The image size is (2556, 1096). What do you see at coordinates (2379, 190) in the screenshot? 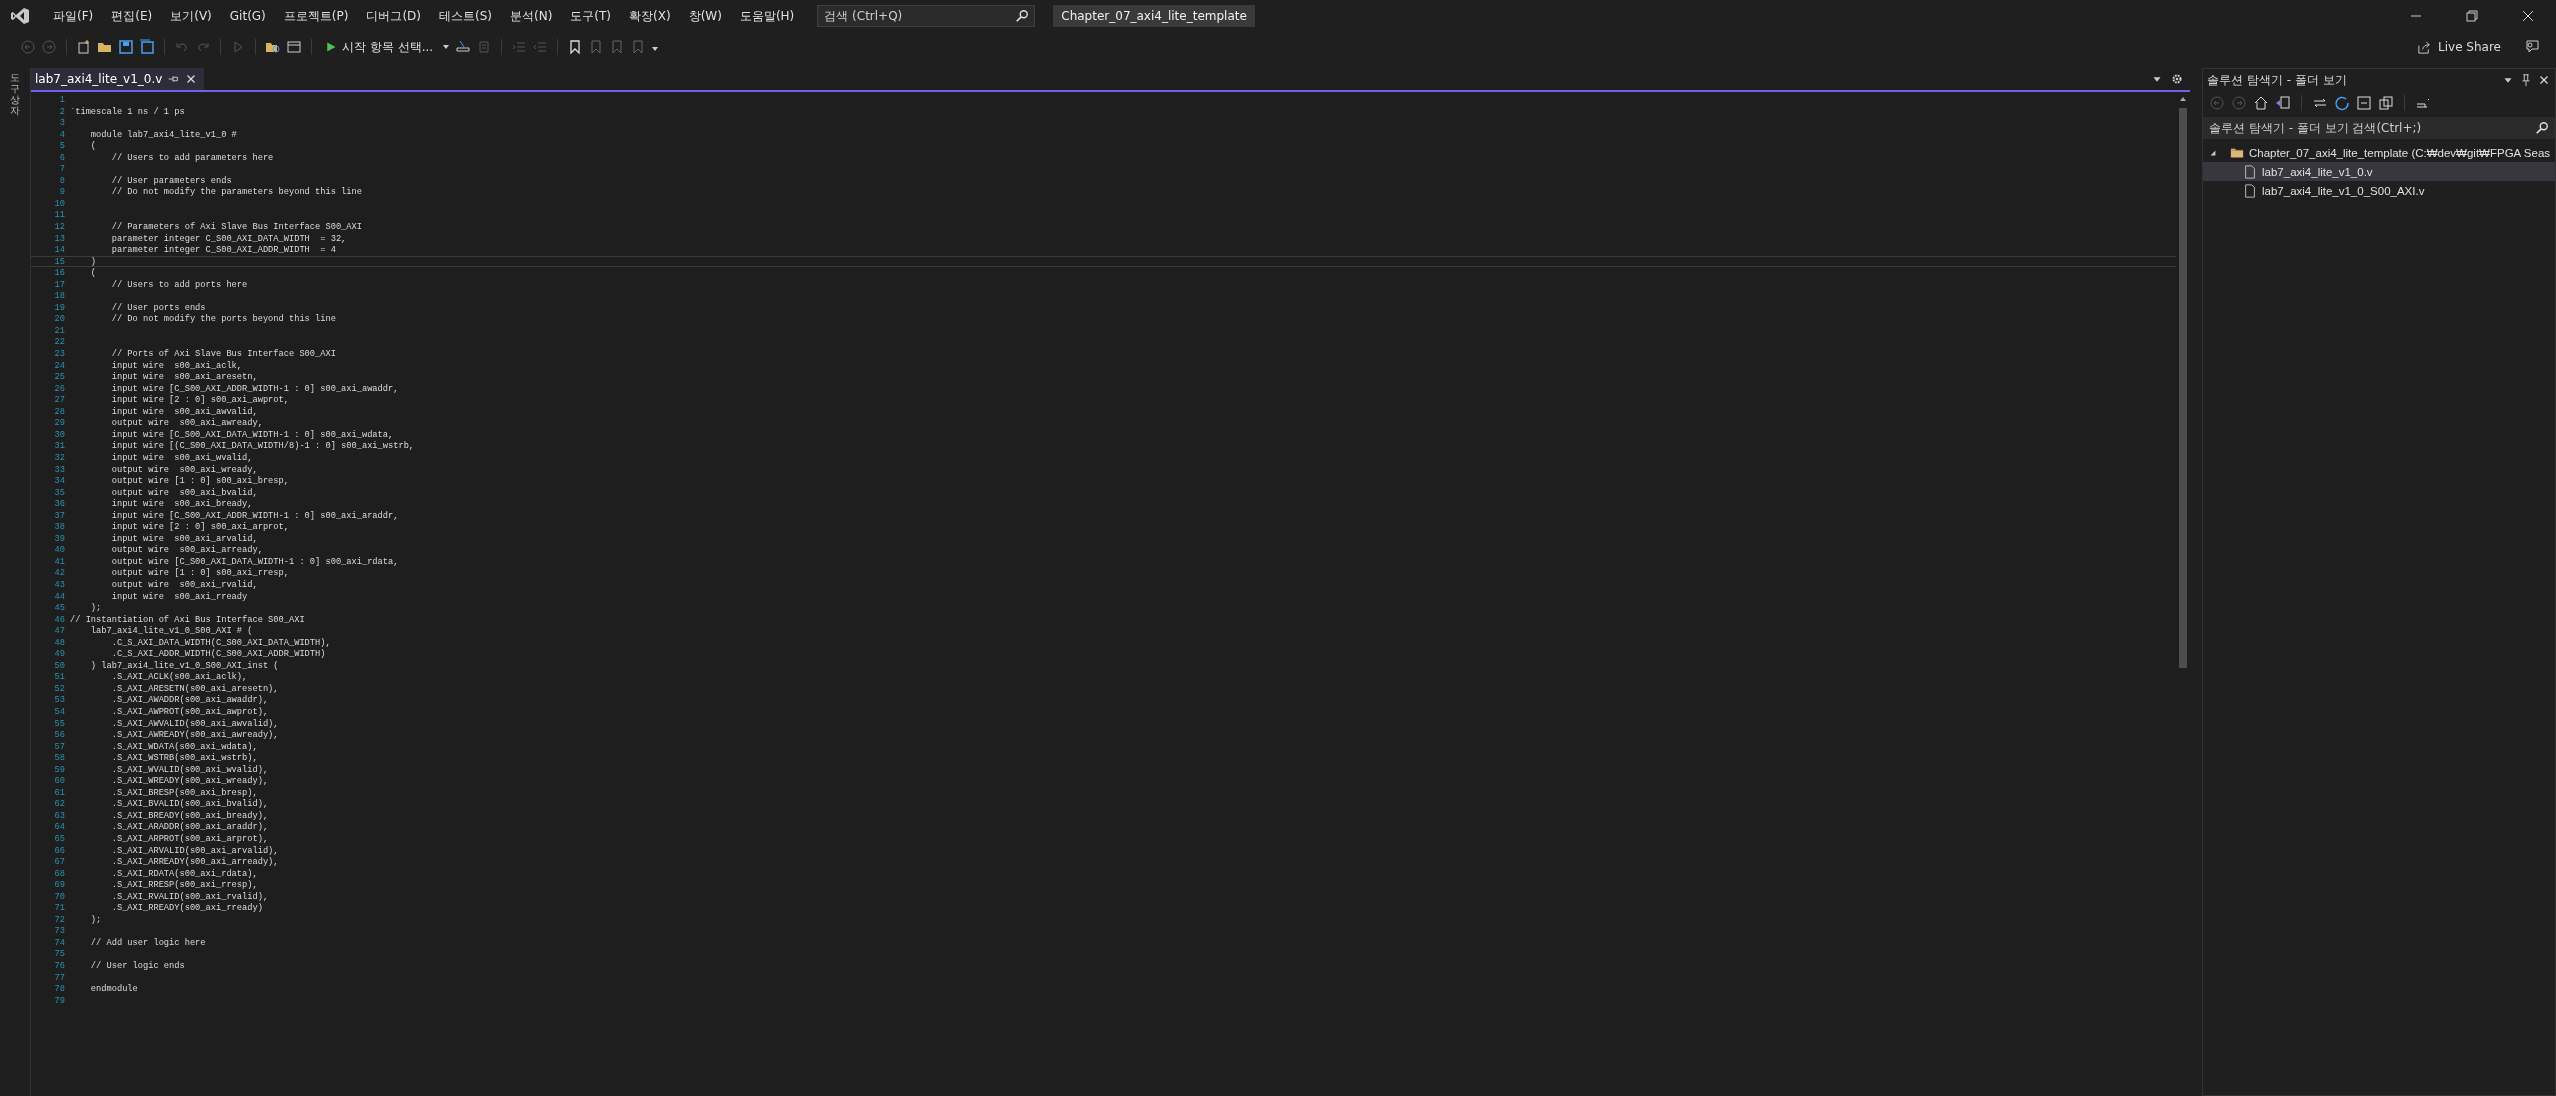
I see `tree-item: lab7_axi4_lite_v1_0_S00_AXI.v` at bounding box center [2379, 190].